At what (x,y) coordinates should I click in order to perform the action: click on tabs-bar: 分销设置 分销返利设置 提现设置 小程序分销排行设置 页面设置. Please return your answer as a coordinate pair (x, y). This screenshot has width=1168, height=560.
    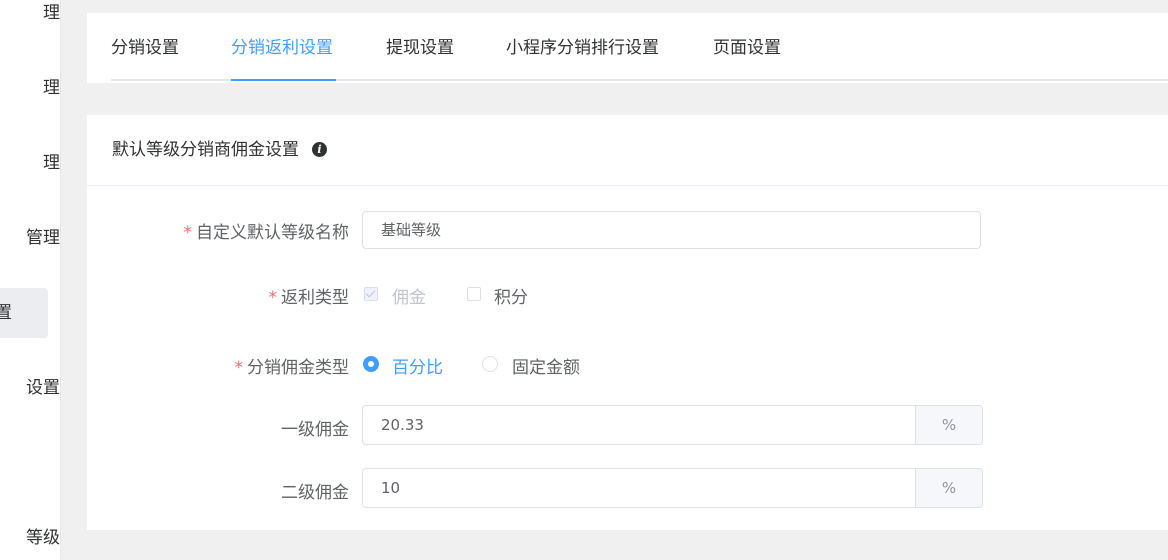
    Looking at the image, I should click on (627, 48).